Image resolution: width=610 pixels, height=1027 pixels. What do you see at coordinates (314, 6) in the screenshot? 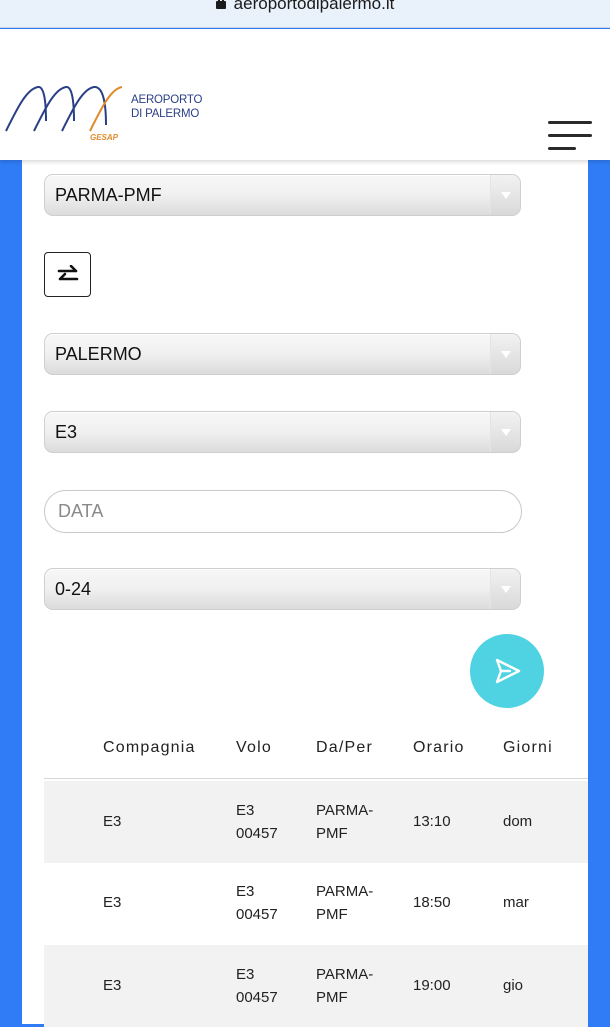
I see `url-text: aeroportodipalermo.it` at bounding box center [314, 6].